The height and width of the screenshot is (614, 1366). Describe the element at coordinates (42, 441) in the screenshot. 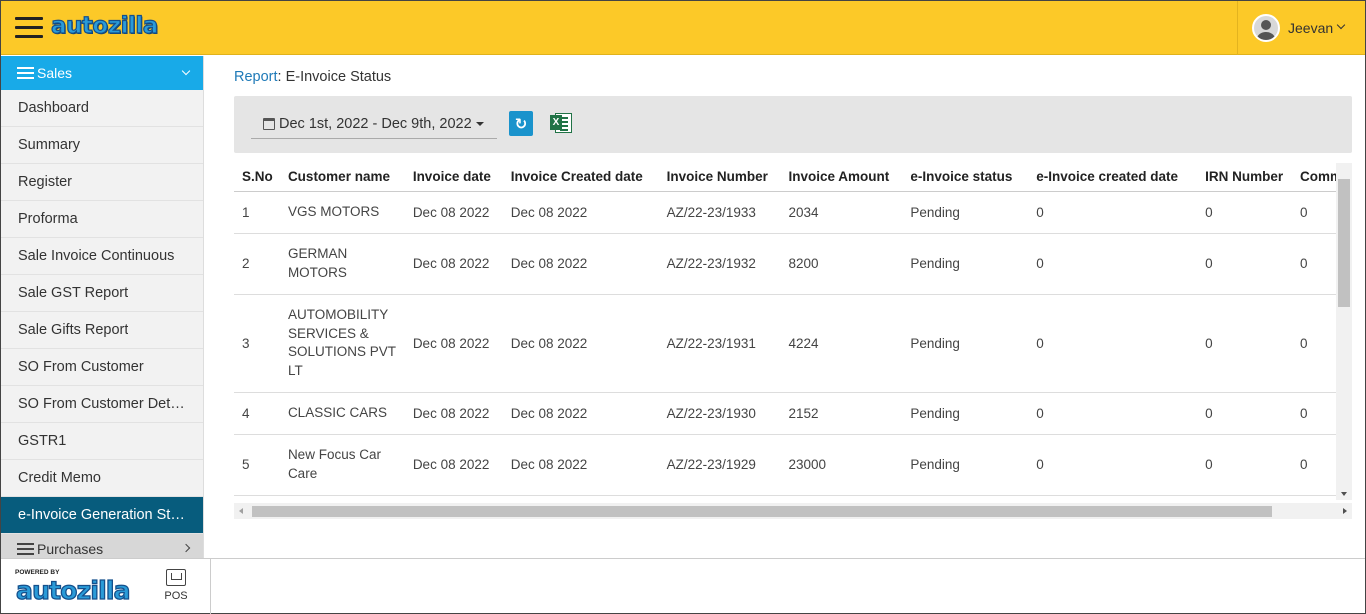

I see `sidebar-item-label: GSTR1` at that location.